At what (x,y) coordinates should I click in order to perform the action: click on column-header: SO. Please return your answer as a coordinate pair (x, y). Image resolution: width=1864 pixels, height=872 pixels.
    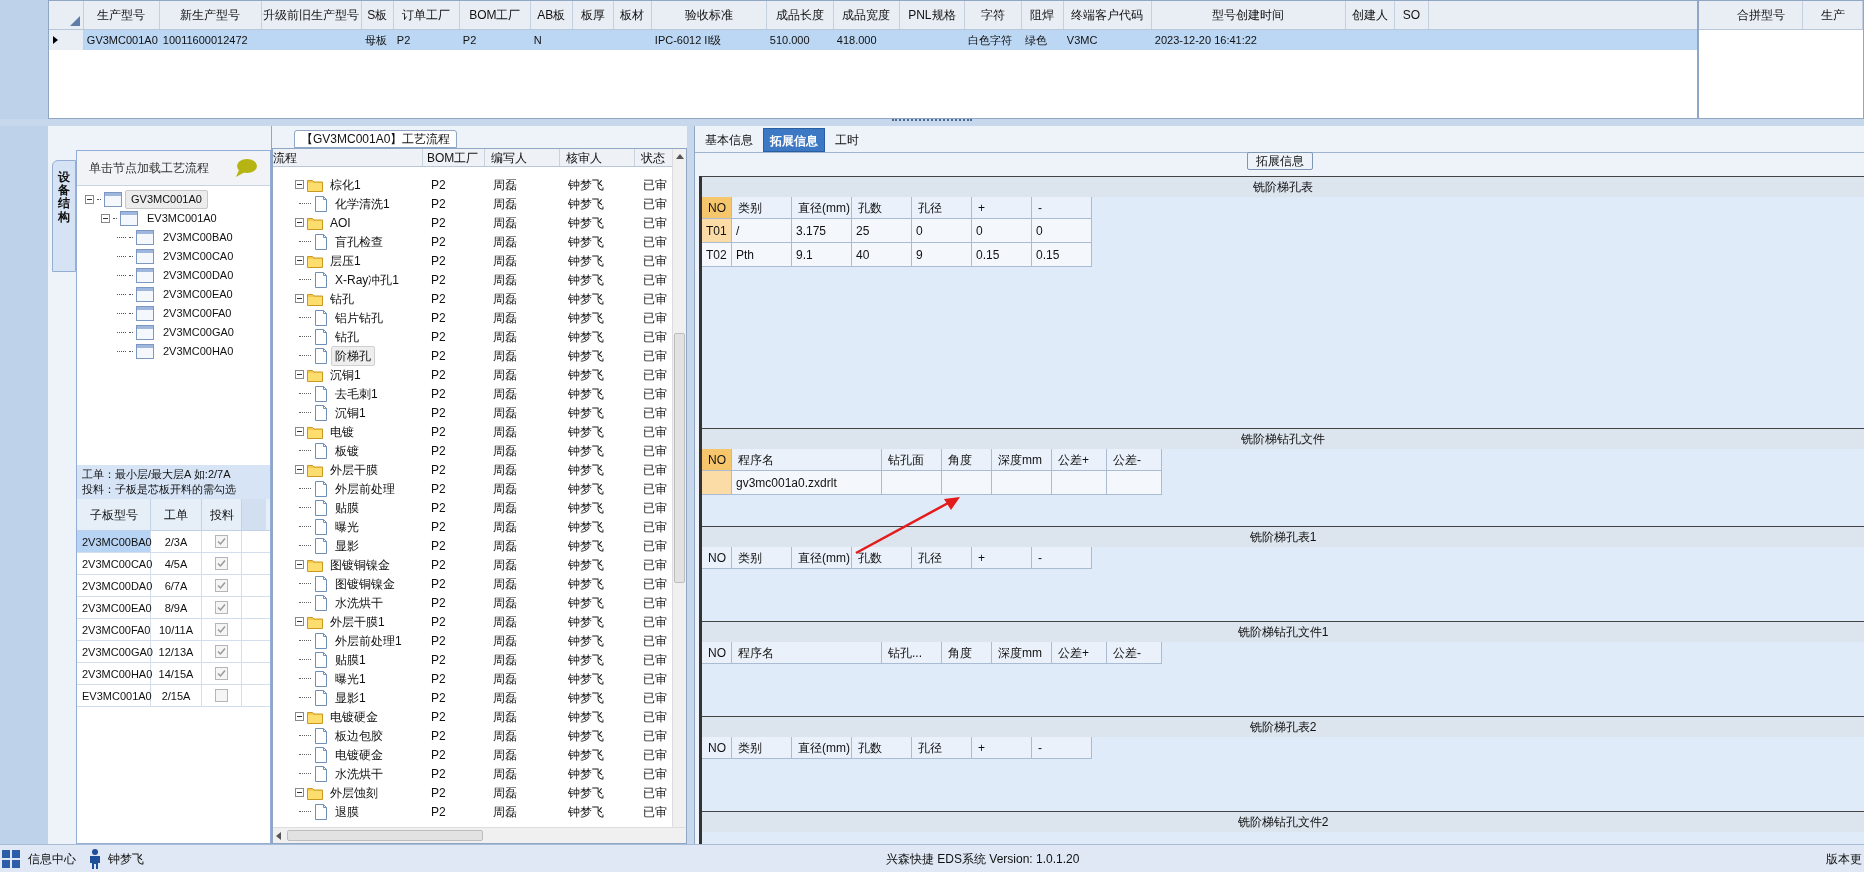
    Looking at the image, I should click on (1411, 15).